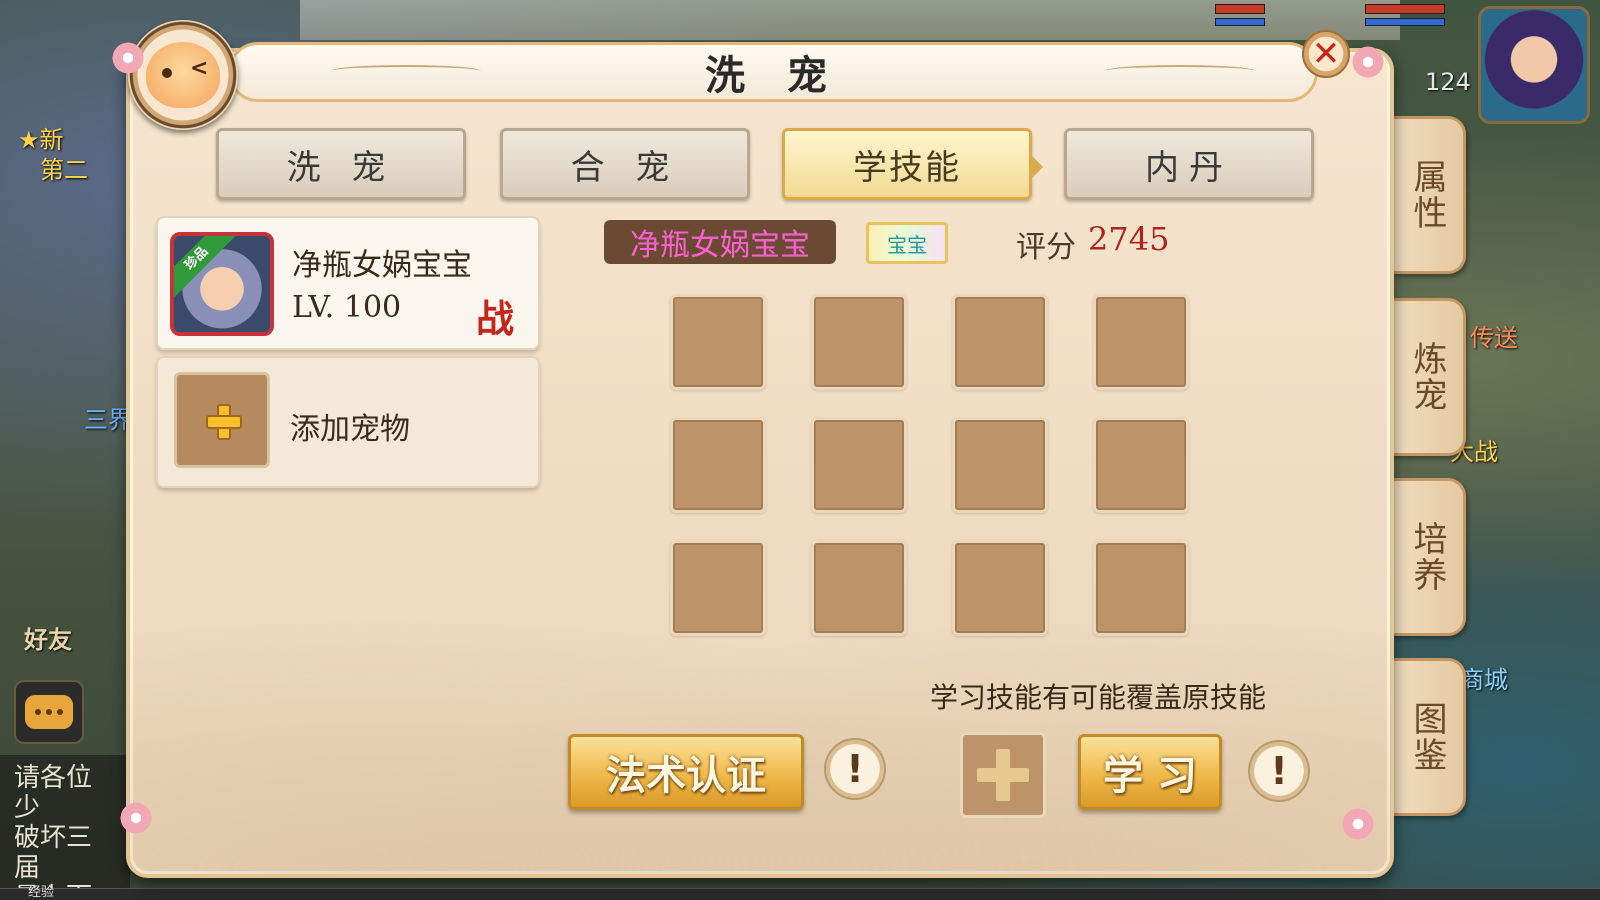 Image resolution: width=1600 pixels, height=900 pixels. What do you see at coordinates (1129, 239) in the screenshot?
I see `score-value: 2745` at bounding box center [1129, 239].